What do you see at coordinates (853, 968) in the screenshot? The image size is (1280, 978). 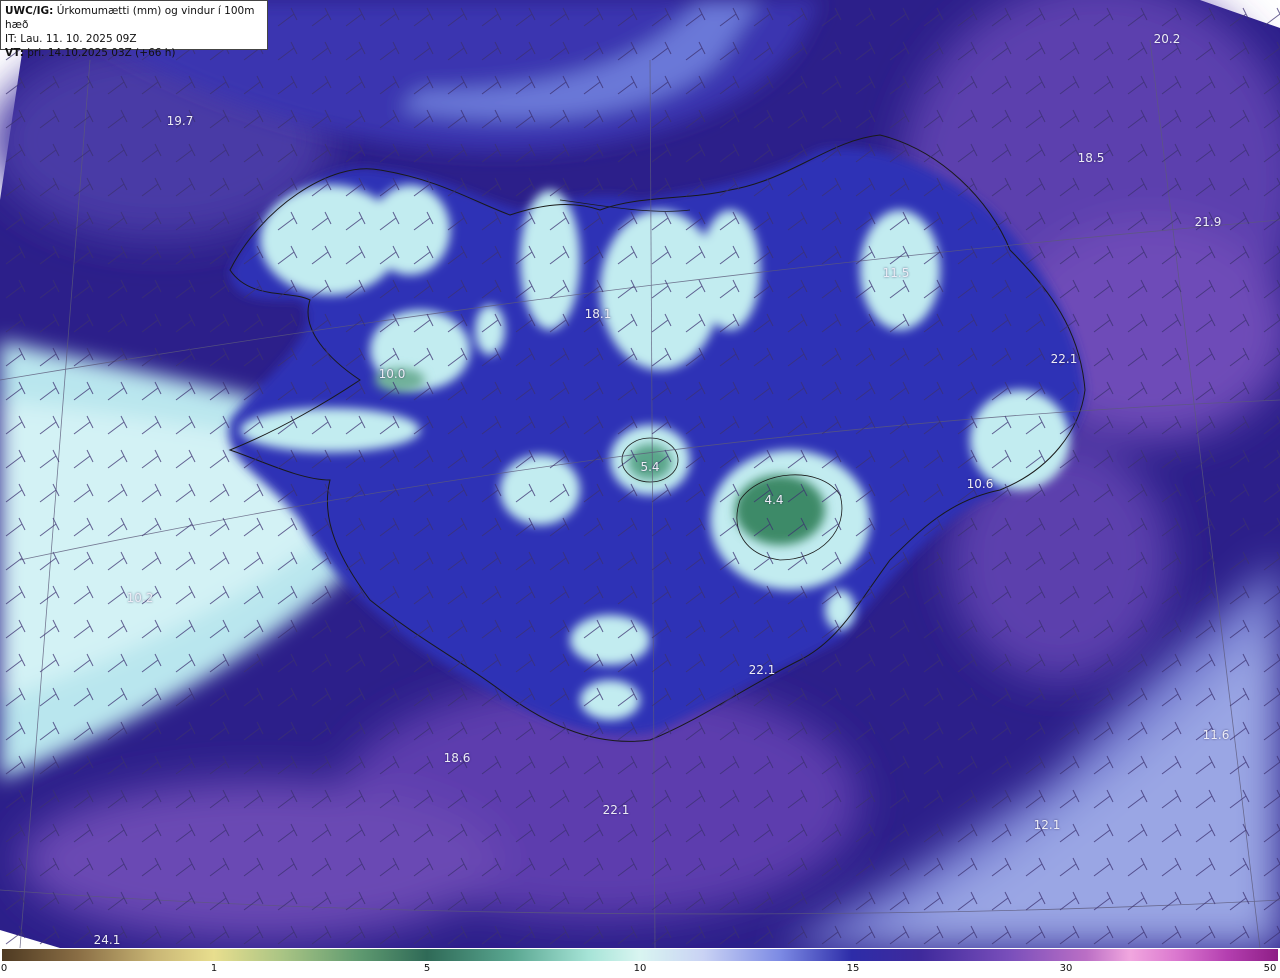 I see `scale-tick: 15` at bounding box center [853, 968].